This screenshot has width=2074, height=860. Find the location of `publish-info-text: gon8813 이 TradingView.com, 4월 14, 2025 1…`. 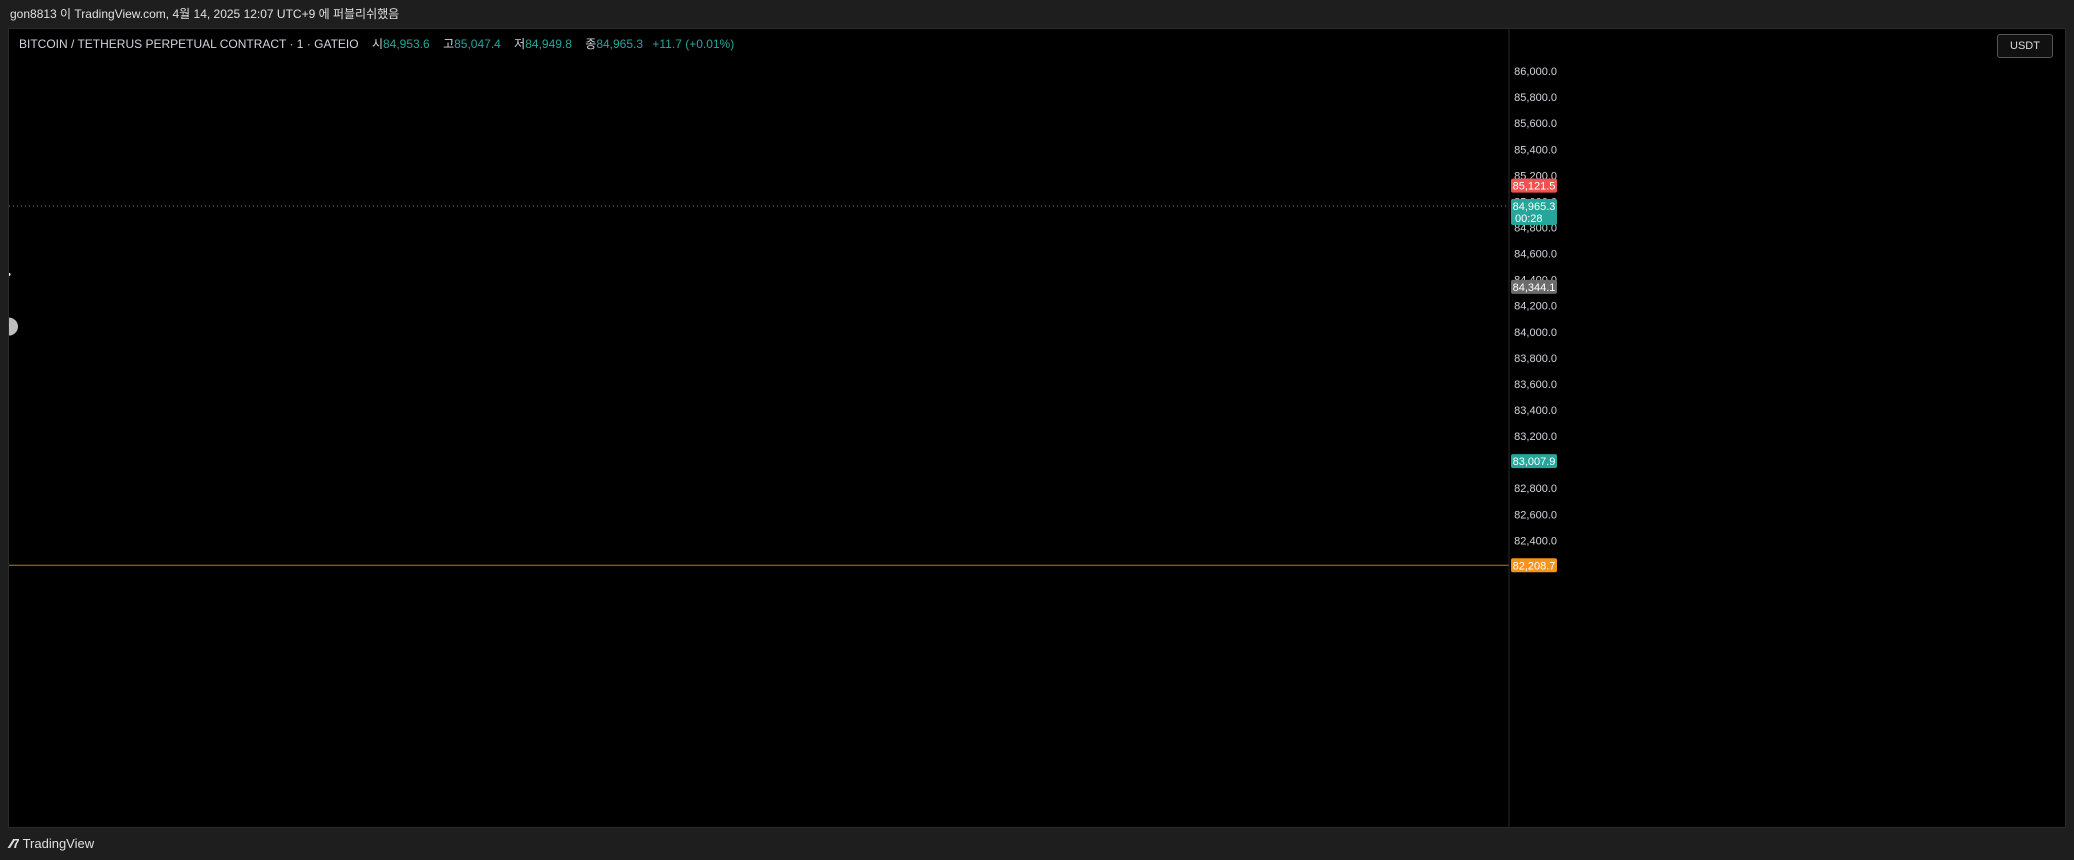

publish-info-text: gon8813 이 TradingView.com, 4월 14, 2025 1… is located at coordinates (205, 14).